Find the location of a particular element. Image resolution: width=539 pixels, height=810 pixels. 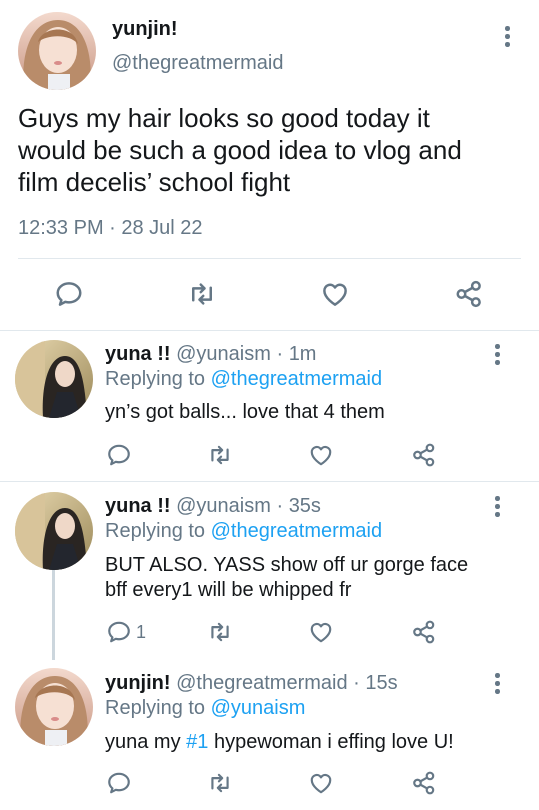

thread-connector is located at coordinates (53, 615).